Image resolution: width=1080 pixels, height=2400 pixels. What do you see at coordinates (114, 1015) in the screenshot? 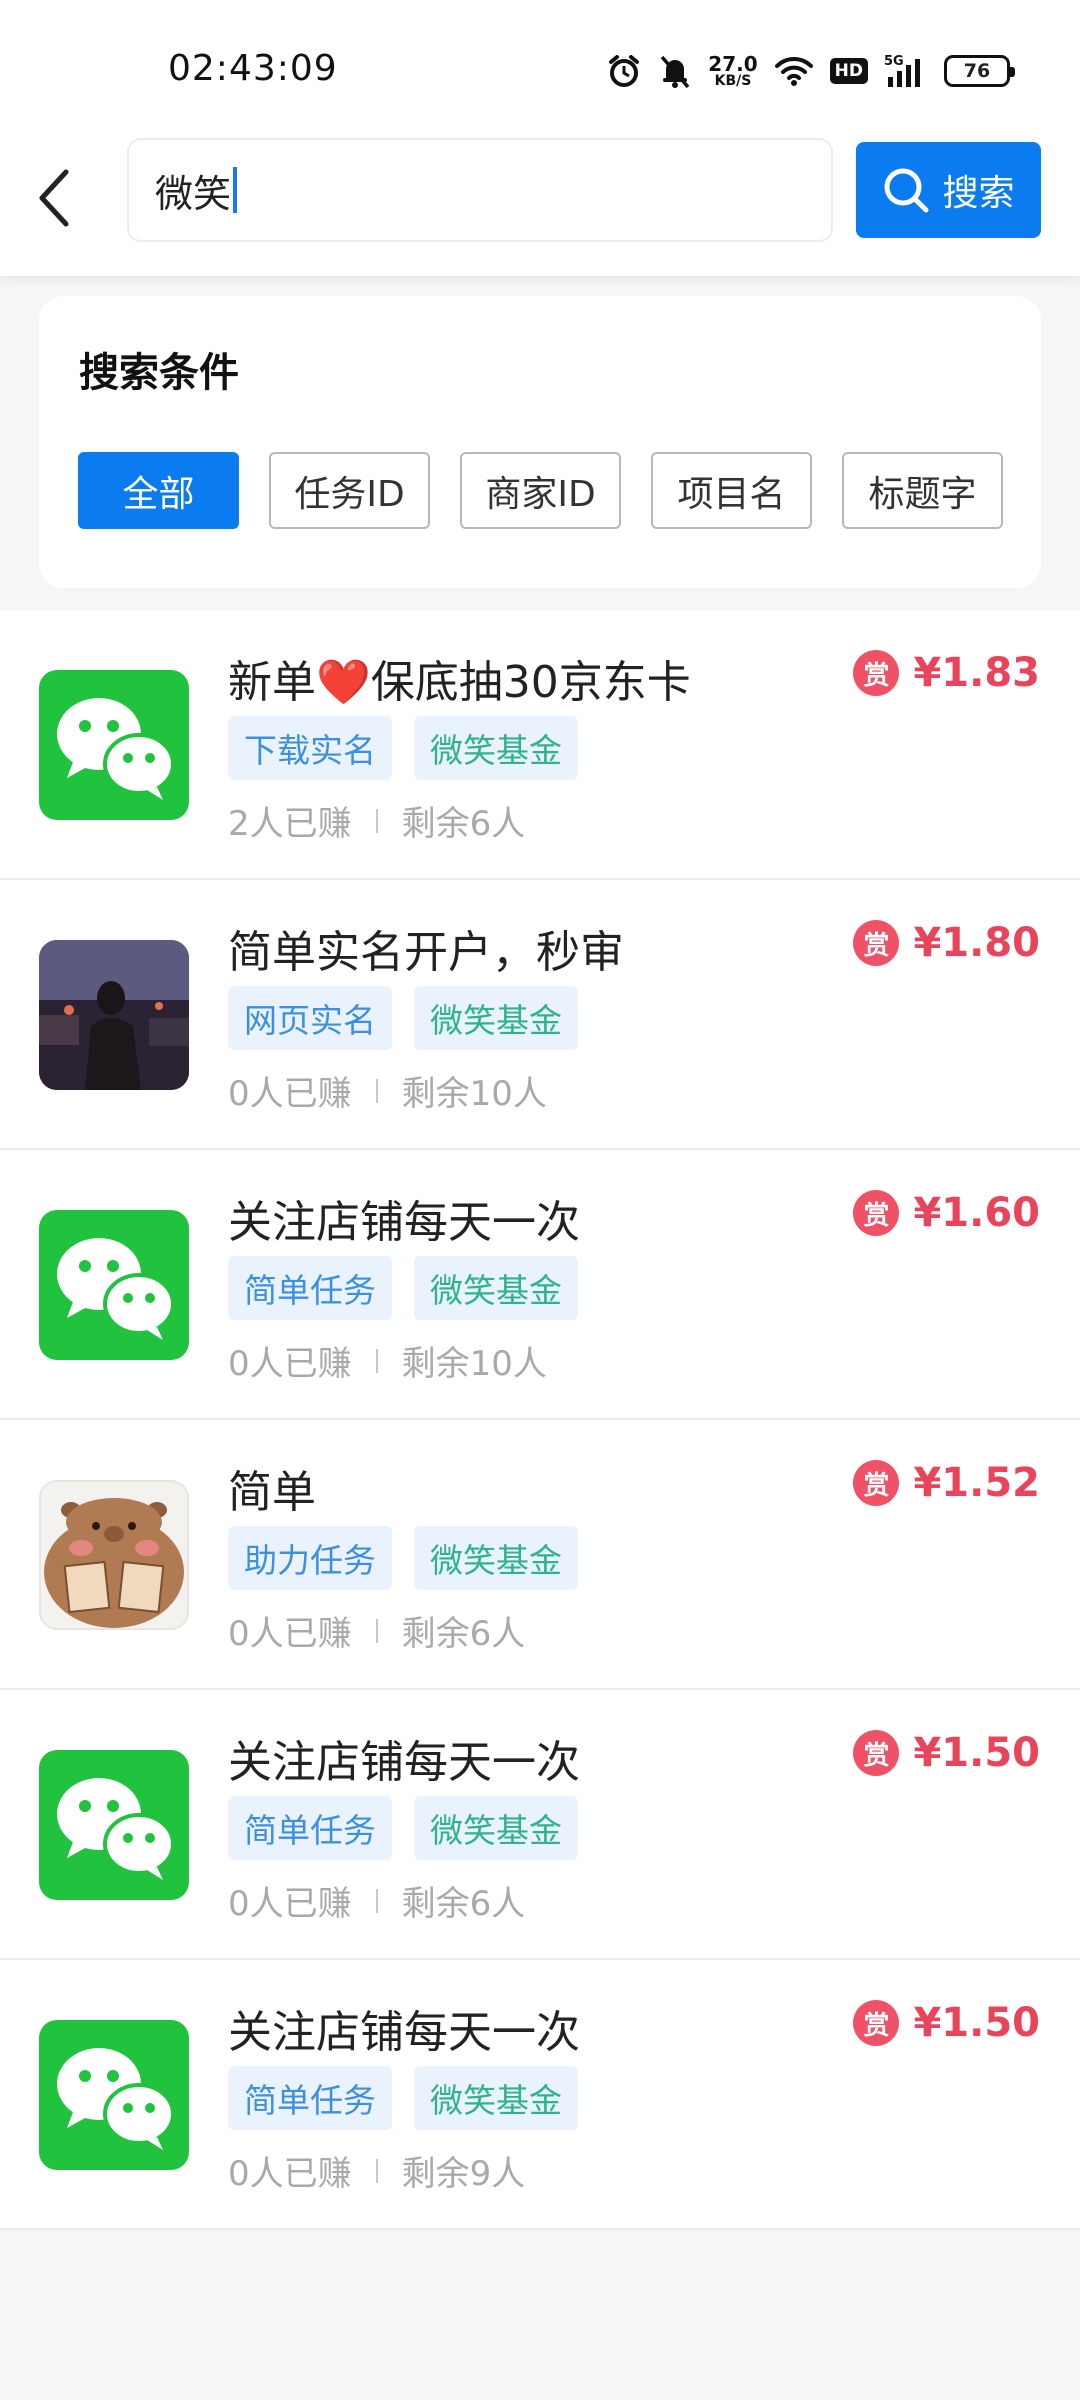
I see `task-thumbnail-photo` at bounding box center [114, 1015].